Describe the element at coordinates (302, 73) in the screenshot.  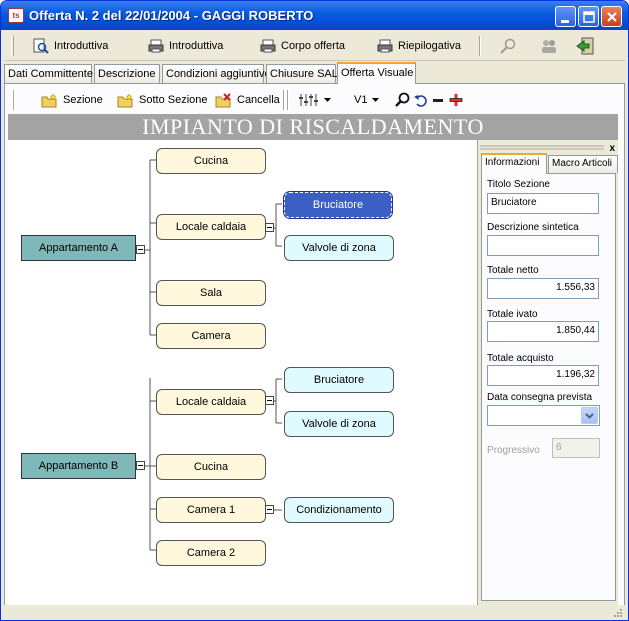
I see `tab-chiusure-sal: Chiusure SAL` at that location.